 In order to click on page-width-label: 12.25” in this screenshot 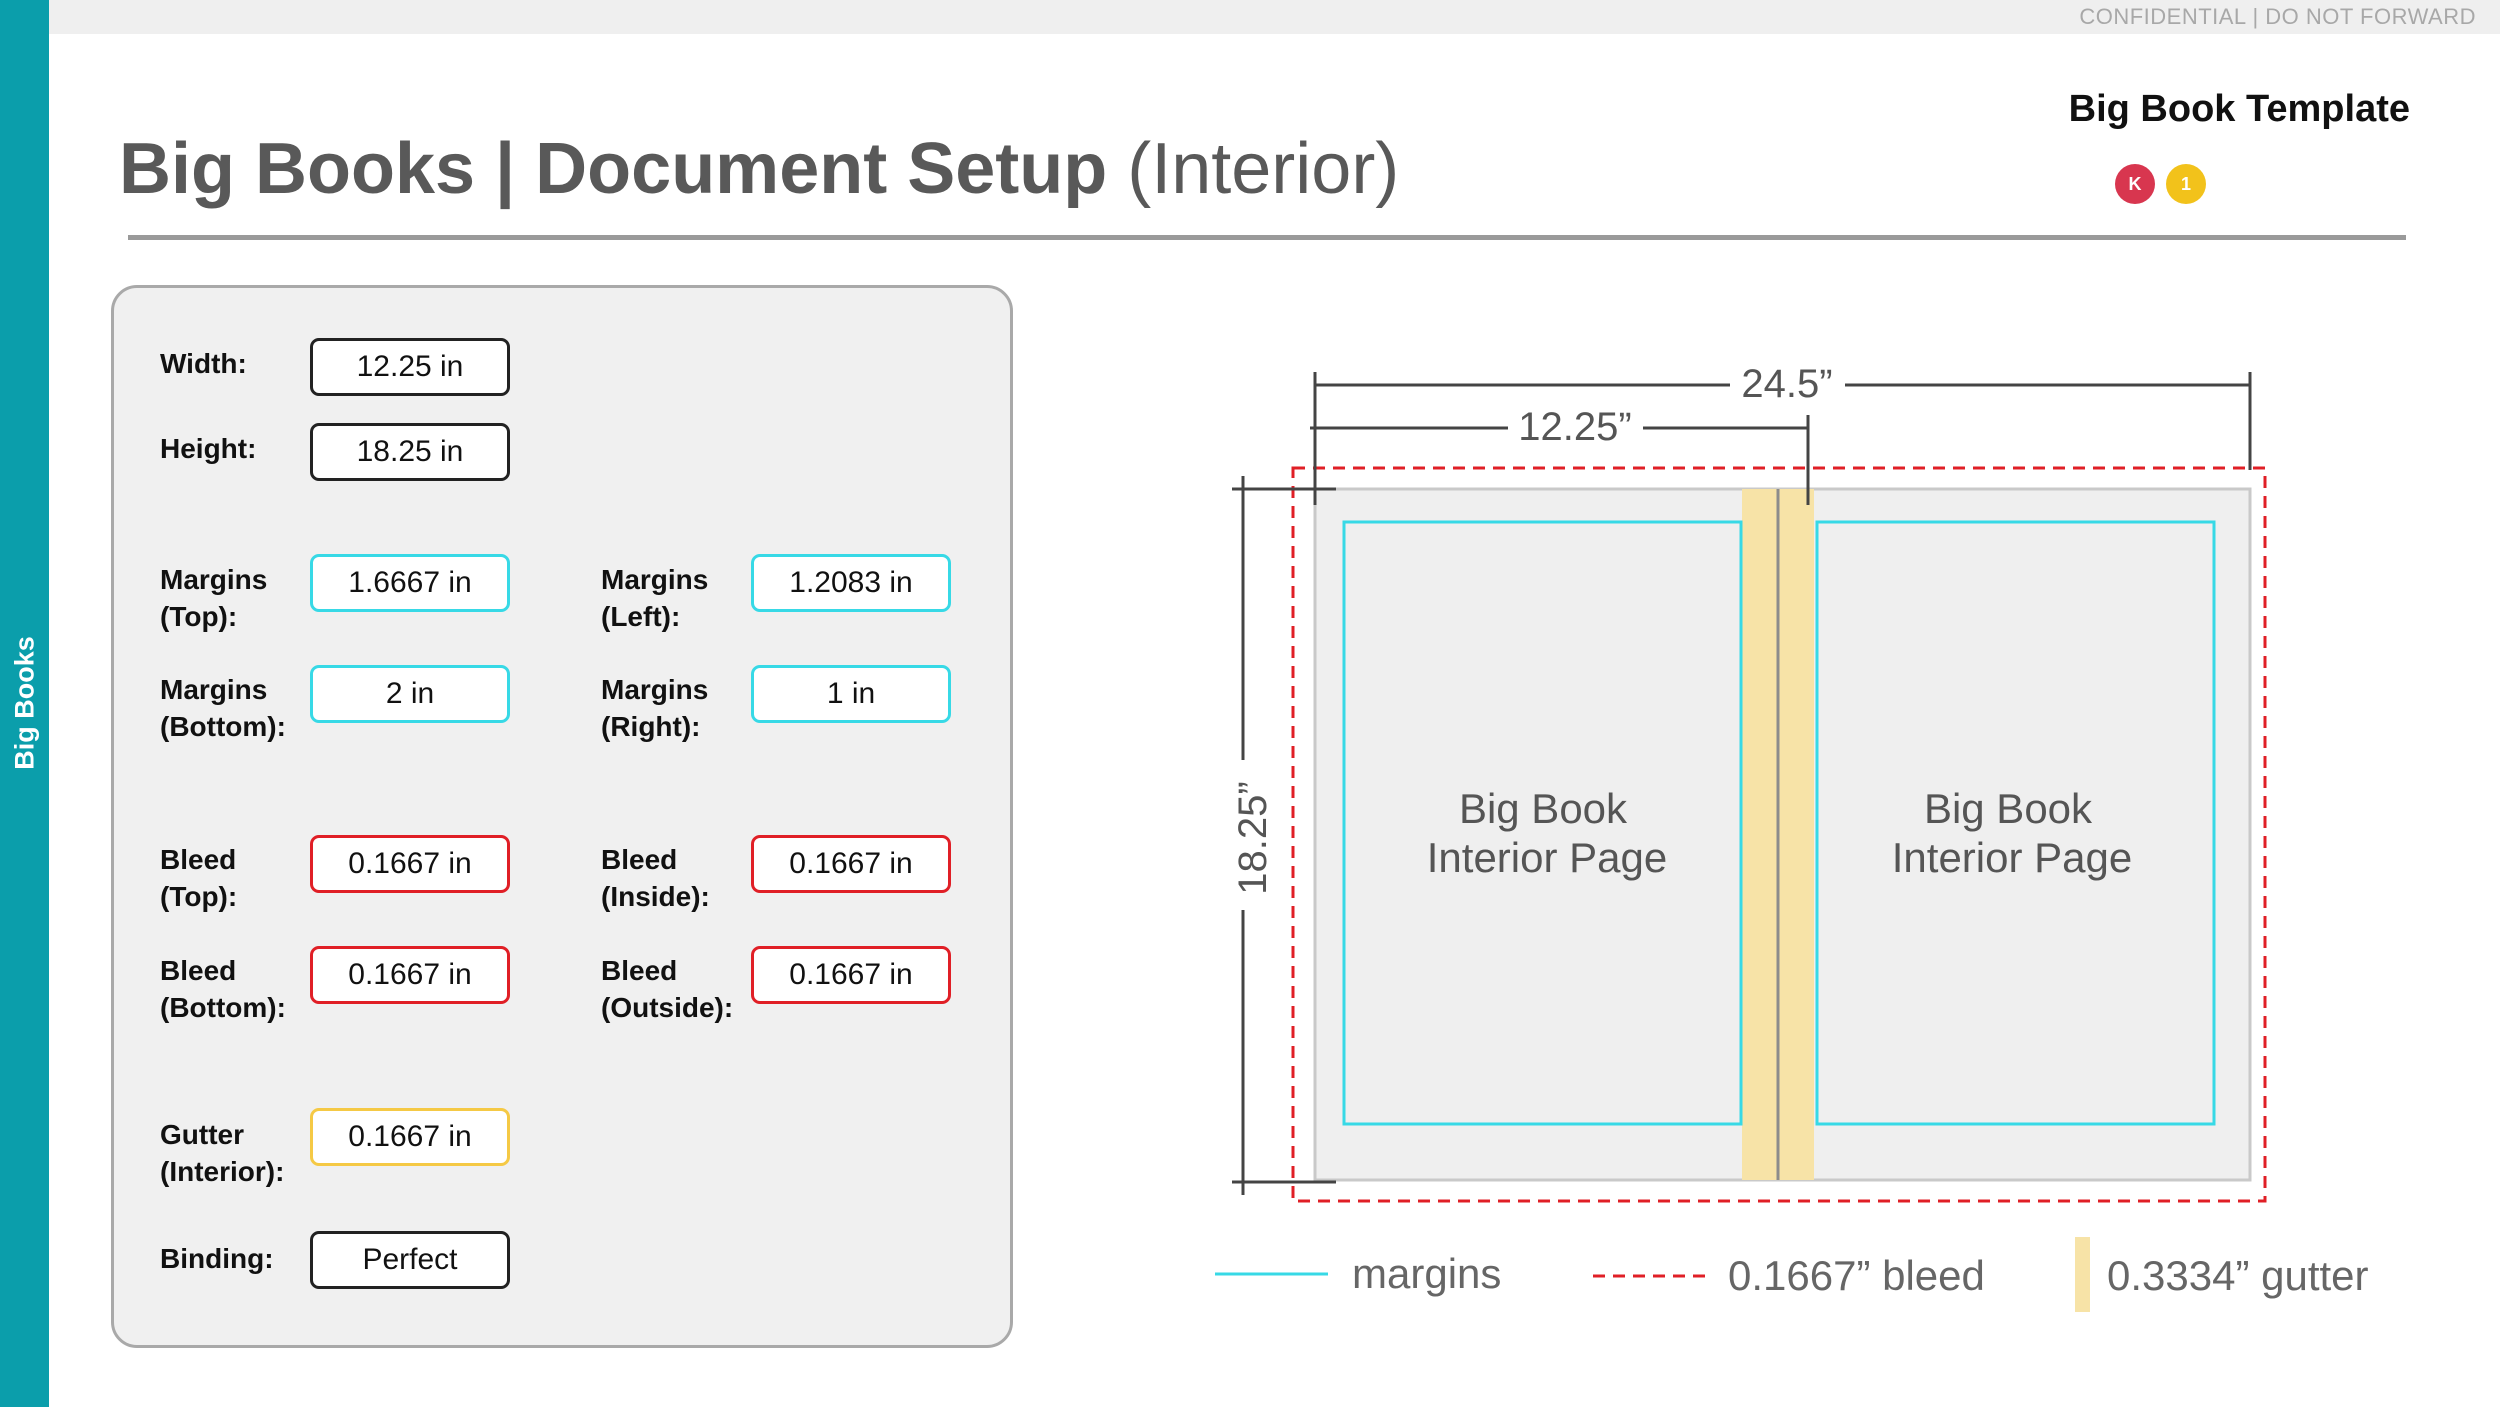, I will do `click(1574, 427)`.